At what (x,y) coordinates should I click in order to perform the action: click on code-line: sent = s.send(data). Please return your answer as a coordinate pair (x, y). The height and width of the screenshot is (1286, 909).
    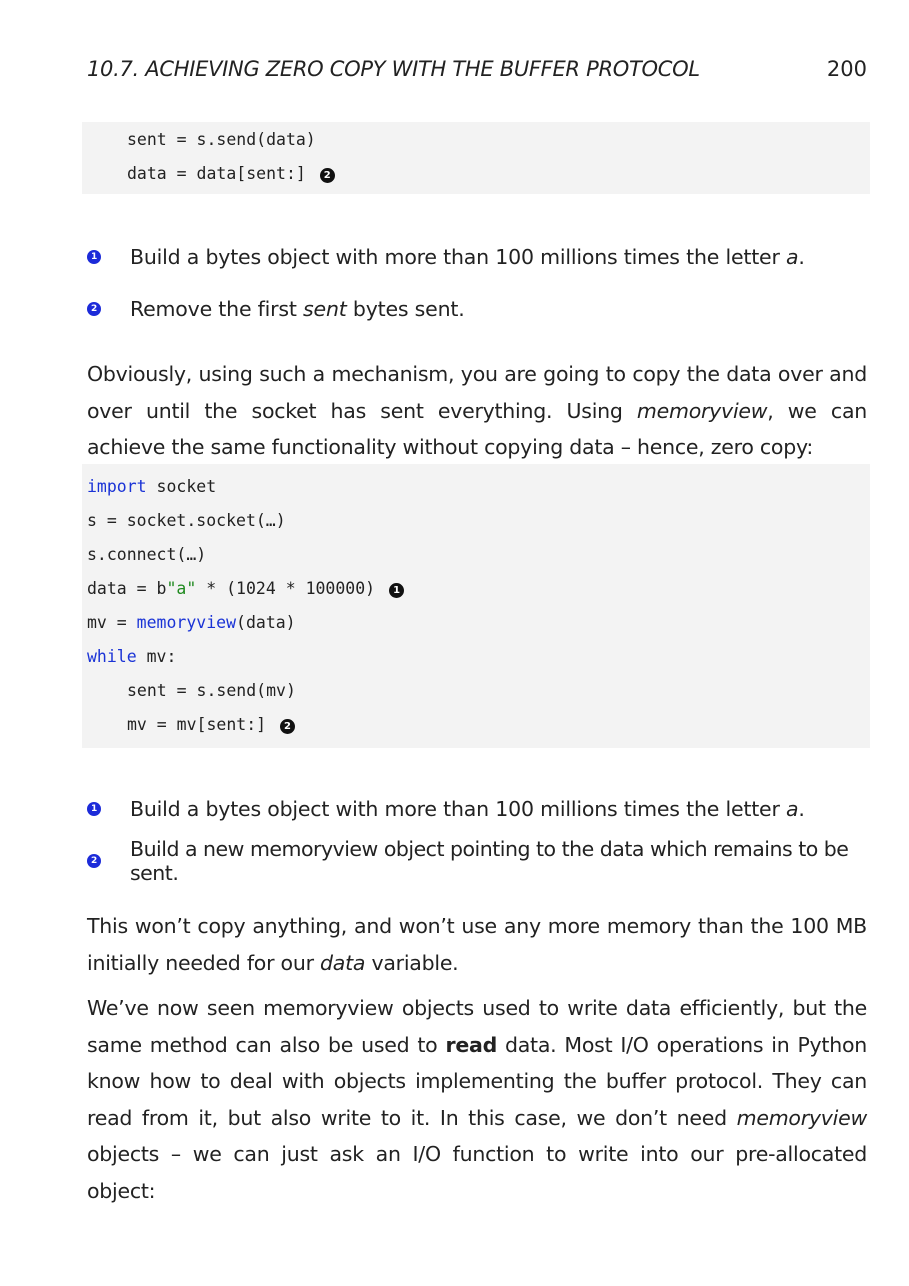
    Looking at the image, I should click on (221, 139).